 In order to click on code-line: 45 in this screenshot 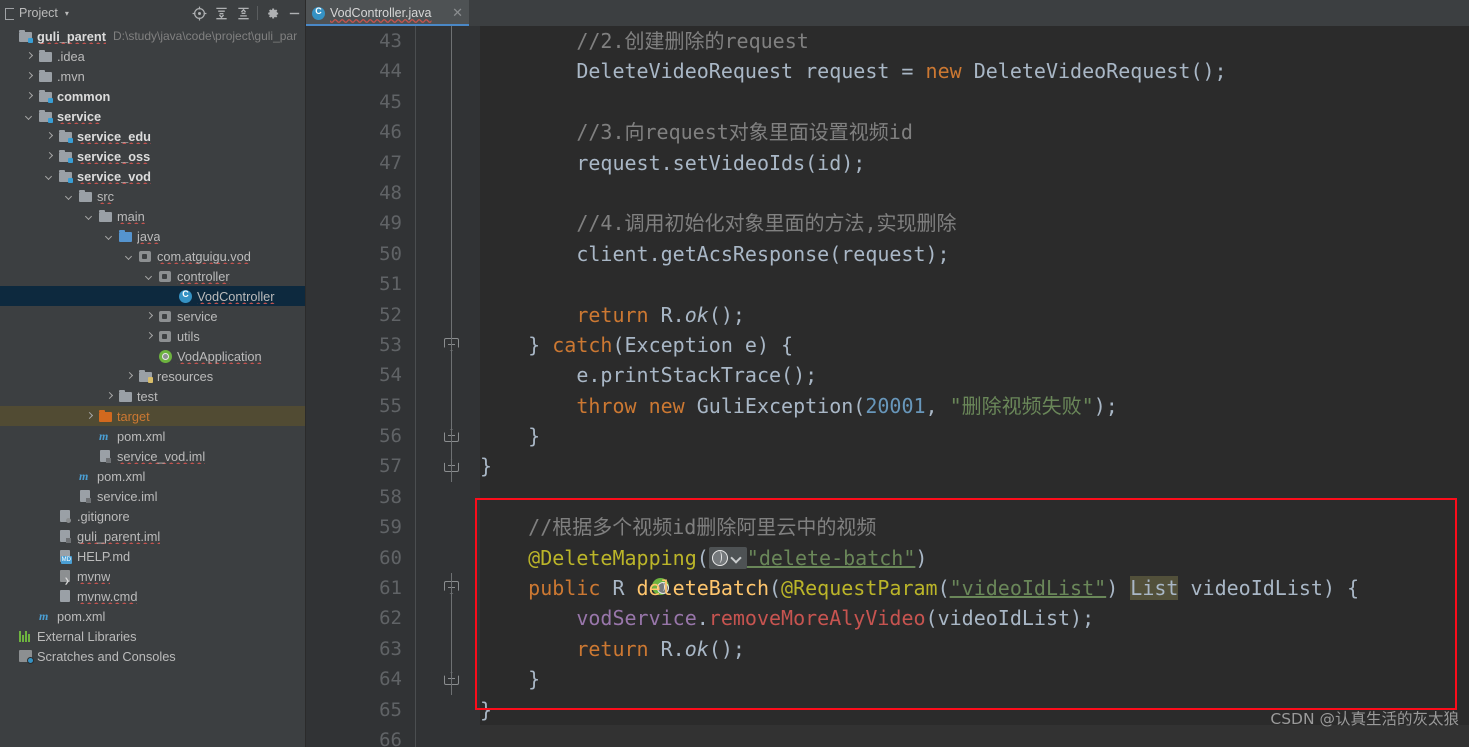, I will do `click(887, 102)`.